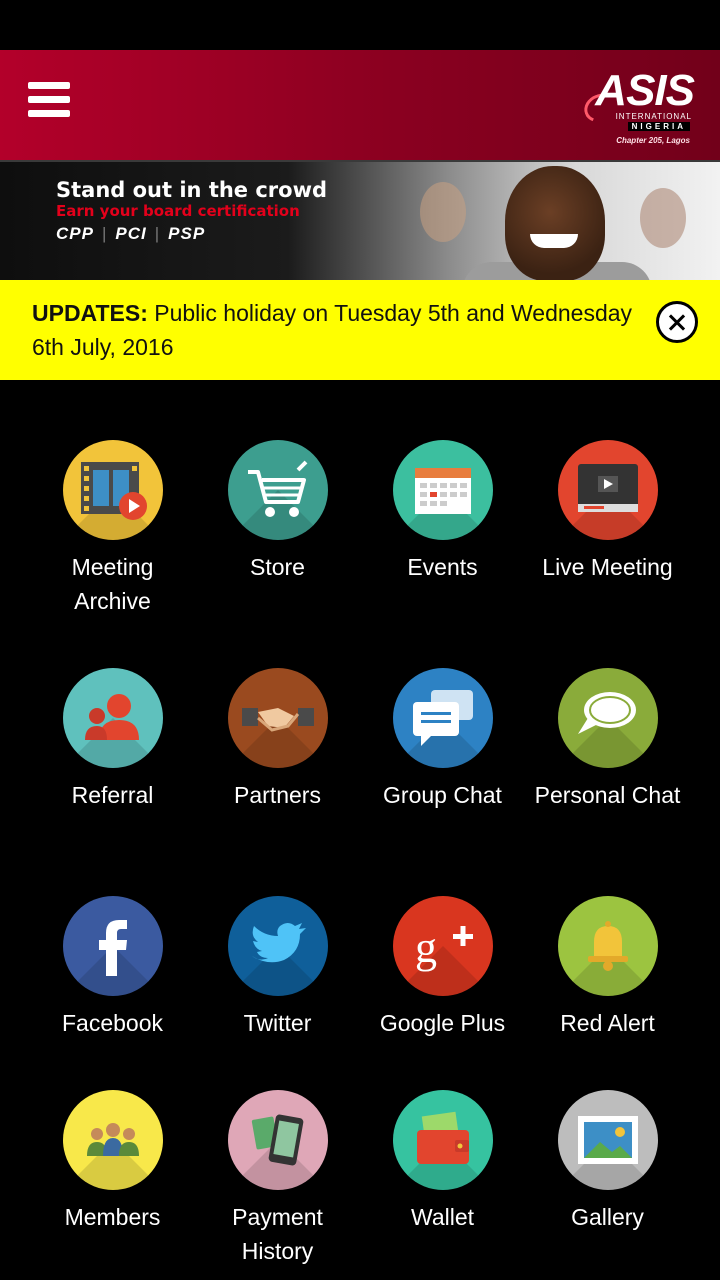  I want to click on film-play-icon, so click(113, 491).